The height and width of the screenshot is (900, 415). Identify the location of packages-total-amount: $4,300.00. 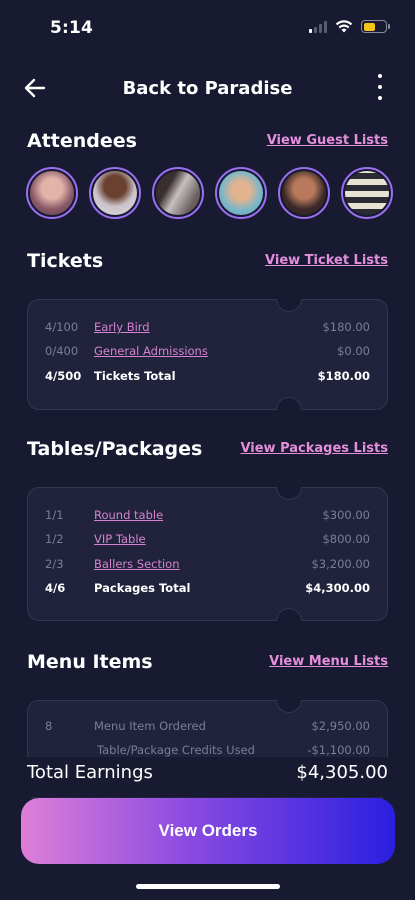
(337, 588).